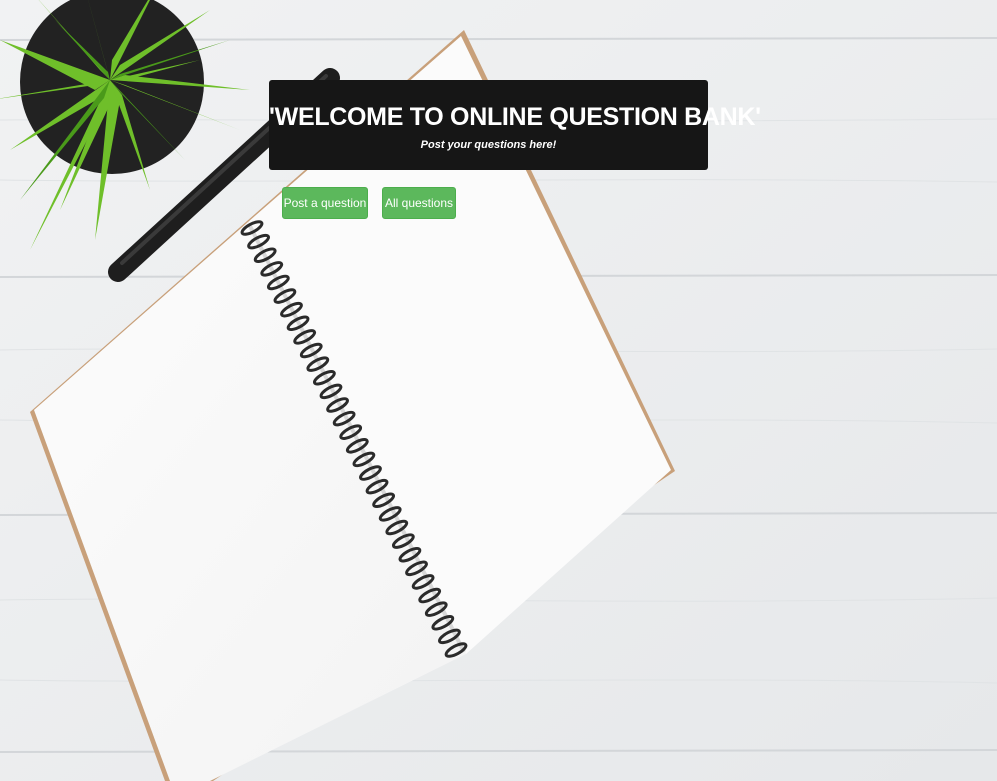 The height and width of the screenshot is (781, 997). What do you see at coordinates (325, 203) in the screenshot?
I see `post-question-button: Post a question` at bounding box center [325, 203].